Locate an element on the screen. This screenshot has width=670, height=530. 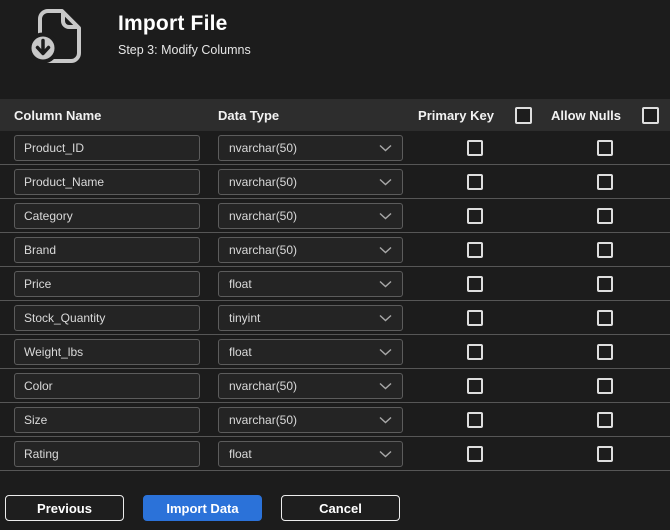
data-type-cell: tinyint is located at coordinates (314, 317).